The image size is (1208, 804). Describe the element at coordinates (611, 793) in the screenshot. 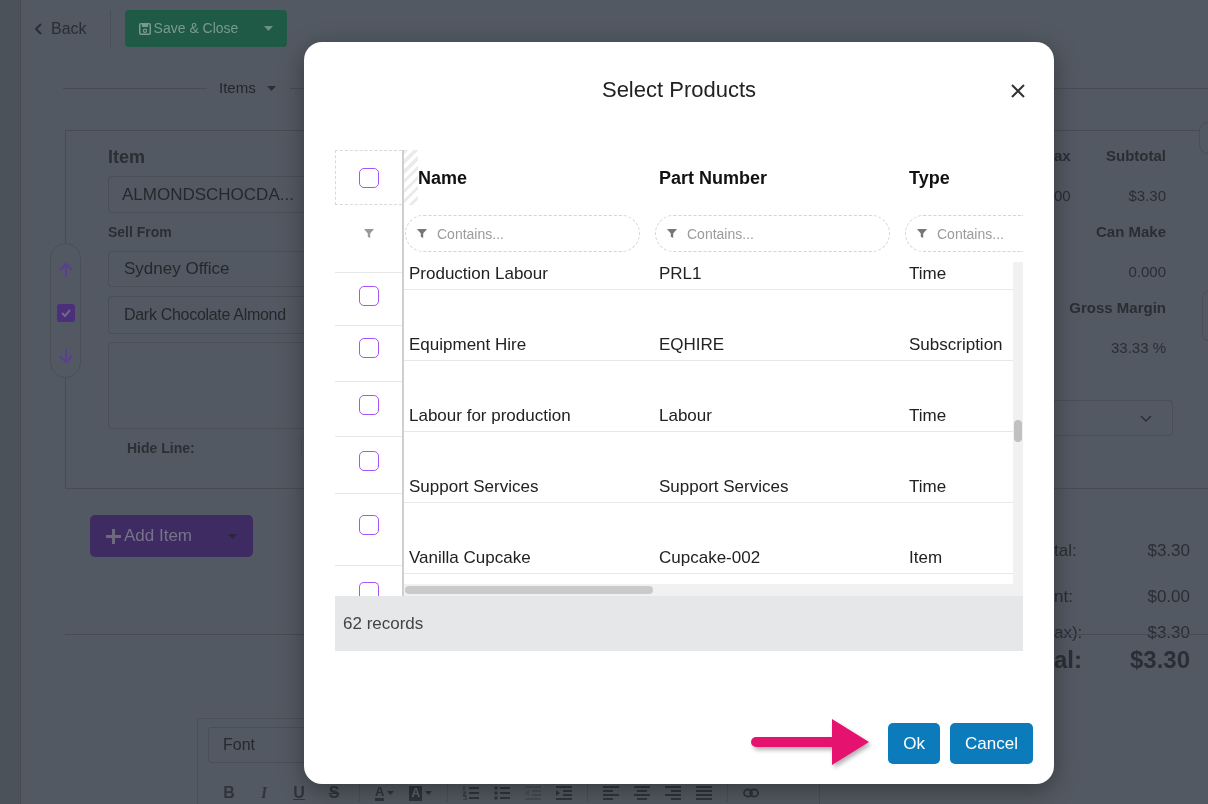

I see `align-left-icon` at that location.